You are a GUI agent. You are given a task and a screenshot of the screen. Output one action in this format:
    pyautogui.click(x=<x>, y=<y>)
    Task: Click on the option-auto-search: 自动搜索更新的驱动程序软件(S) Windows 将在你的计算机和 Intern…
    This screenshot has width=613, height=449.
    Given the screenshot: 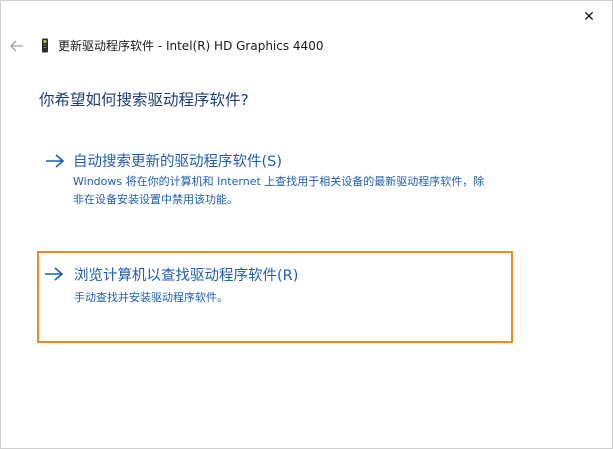 What is the action you would take?
    pyautogui.click(x=276, y=183)
    